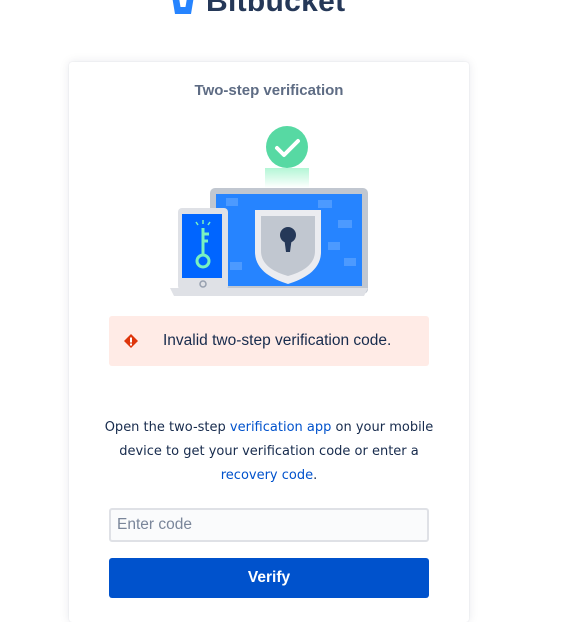 This screenshot has height=622, width=563. What do you see at coordinates (269, 211) in the screenshot?
I see `laptop-phone-key-lock-checkmark-icon` at bounding box center [269, 211].